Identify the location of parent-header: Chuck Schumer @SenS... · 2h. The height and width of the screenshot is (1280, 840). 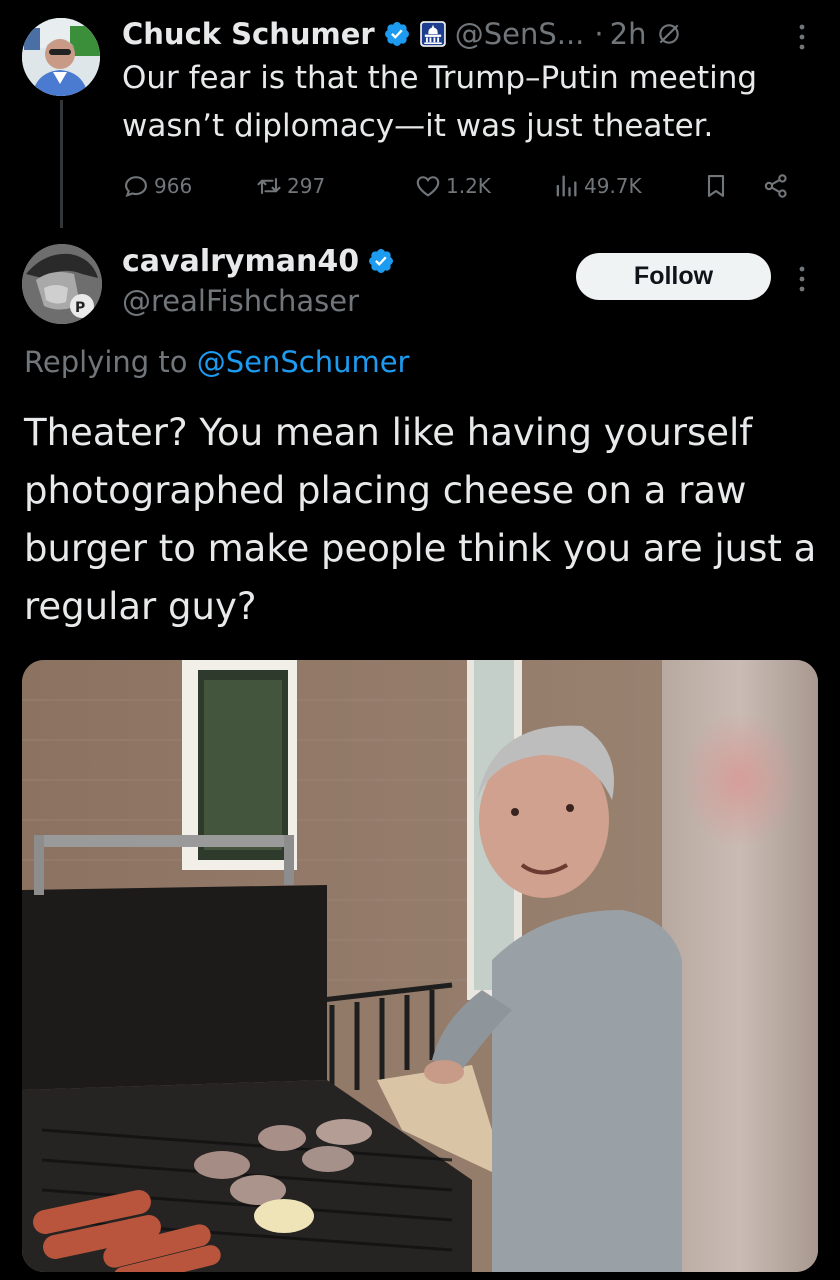
(402, 34).